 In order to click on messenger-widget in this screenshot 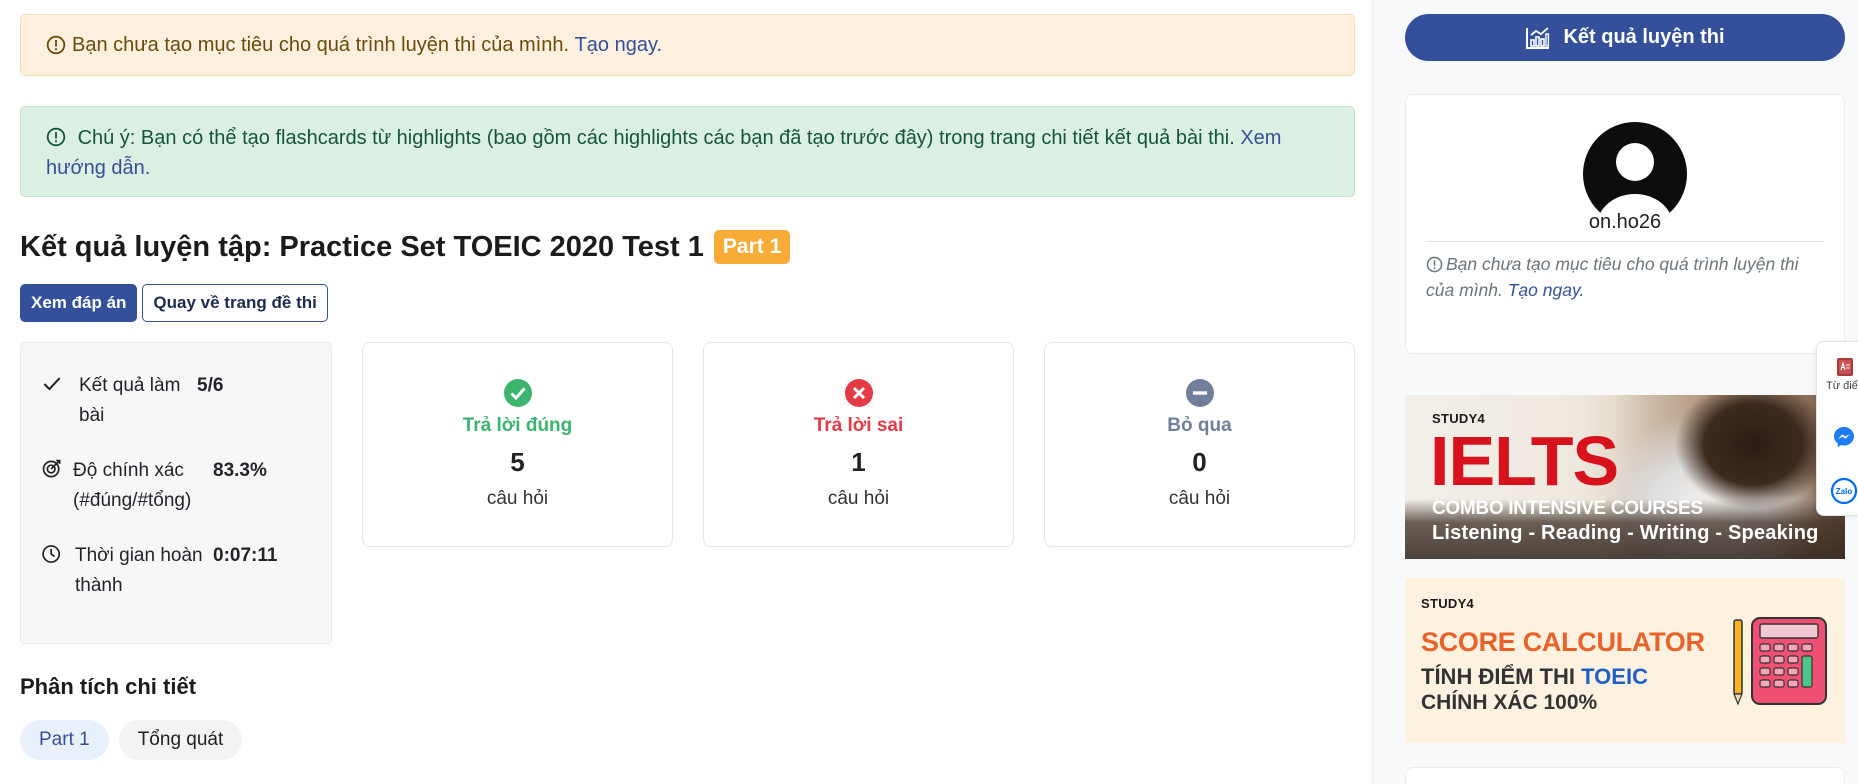, I will do `click(1837, 437)`.